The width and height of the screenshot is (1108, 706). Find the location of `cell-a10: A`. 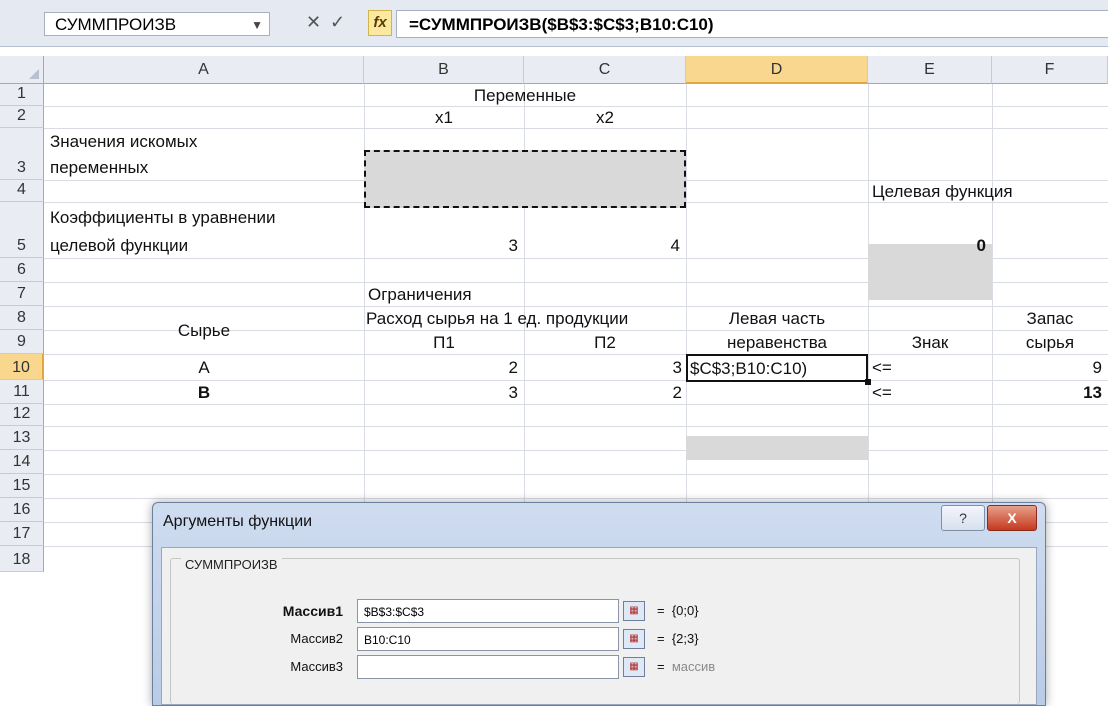

cell-a10: A is located at coordinates (204, 368).